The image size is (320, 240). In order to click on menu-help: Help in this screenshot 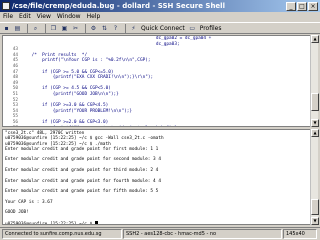, I will do `click(94, 17)`.